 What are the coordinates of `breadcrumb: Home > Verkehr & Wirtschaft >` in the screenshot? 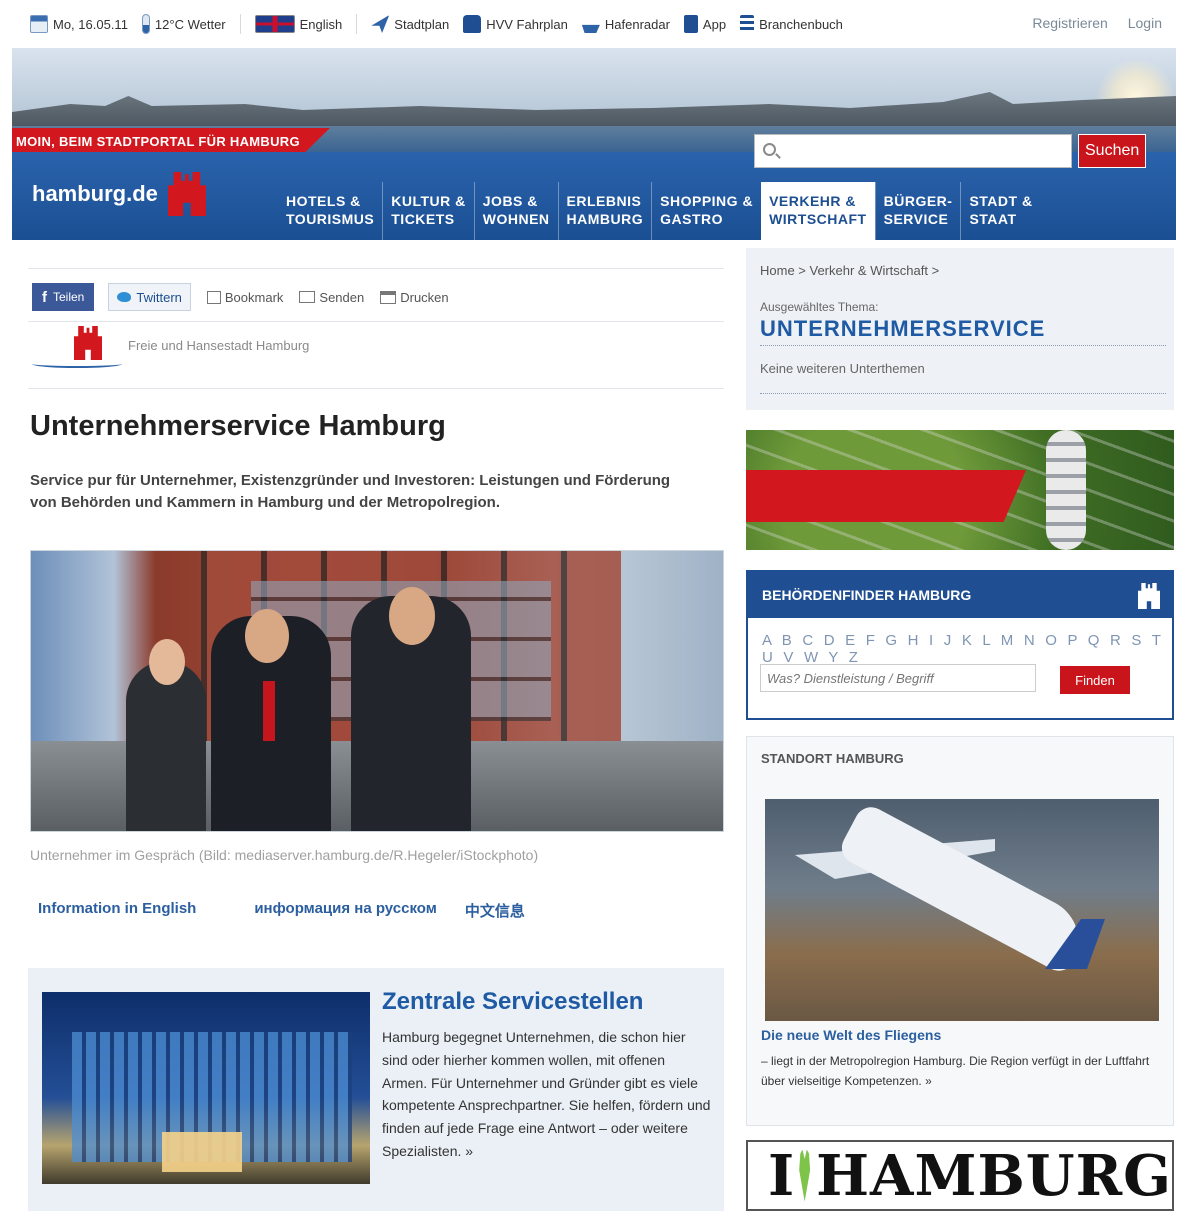 It's located at (849, 270).